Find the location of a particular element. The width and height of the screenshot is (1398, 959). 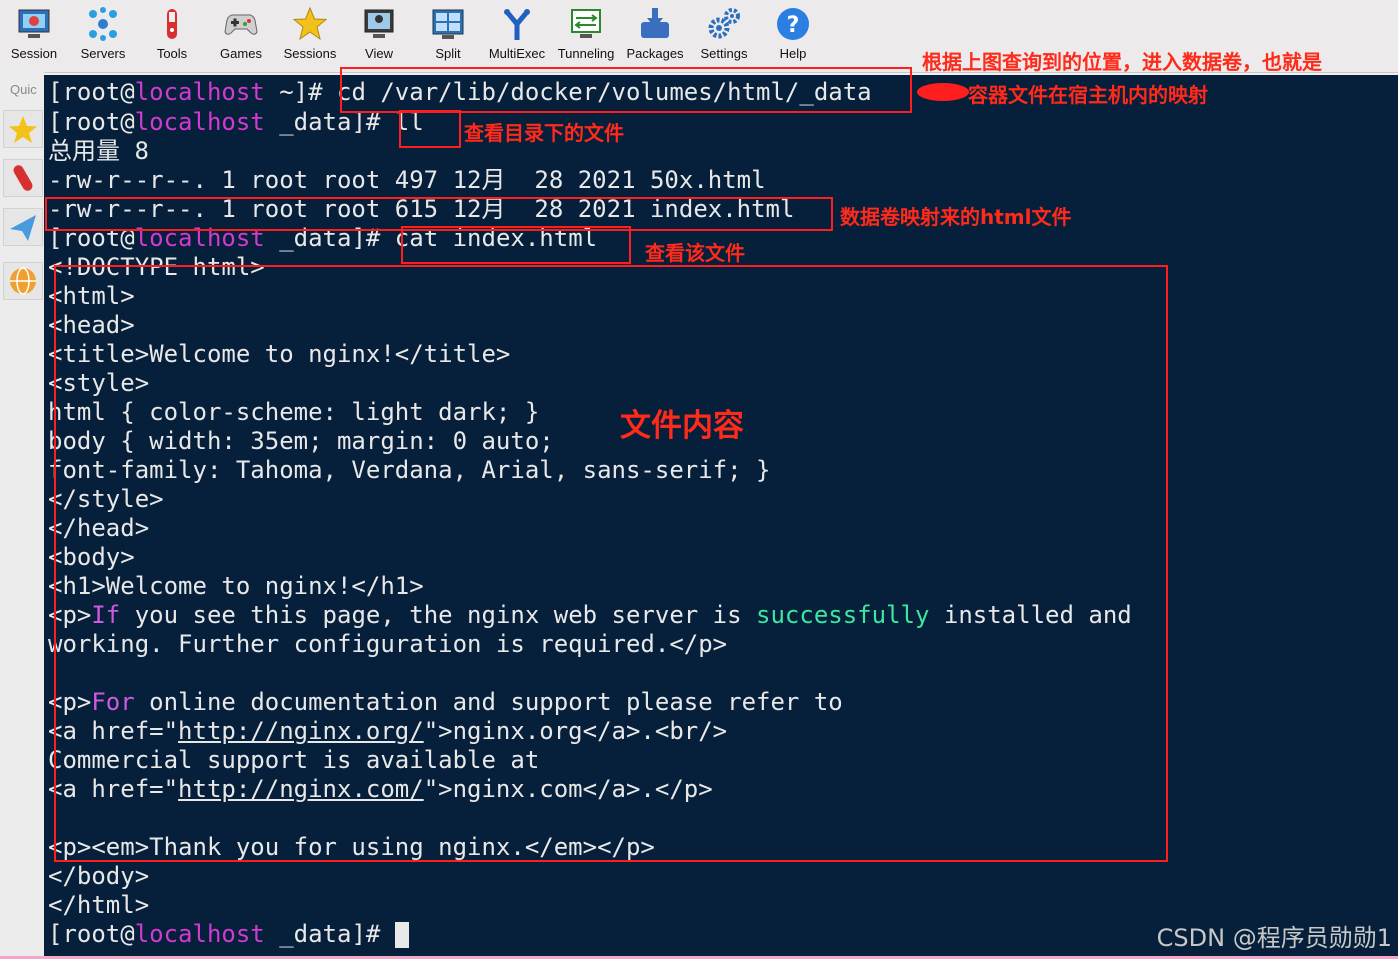

sidebar-globe-button is located at coordinates (23, 281).